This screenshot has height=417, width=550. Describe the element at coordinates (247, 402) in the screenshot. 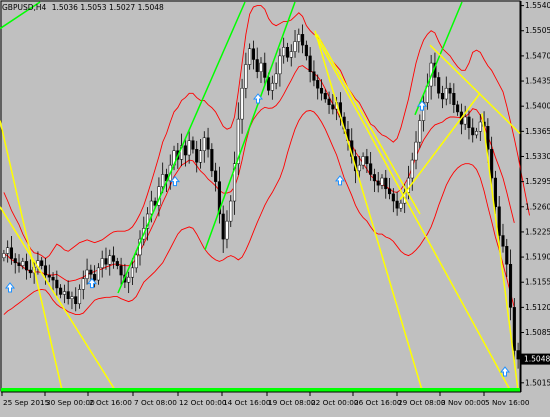

I see `x-tick-label: 14 Oct 16:00` at that location.